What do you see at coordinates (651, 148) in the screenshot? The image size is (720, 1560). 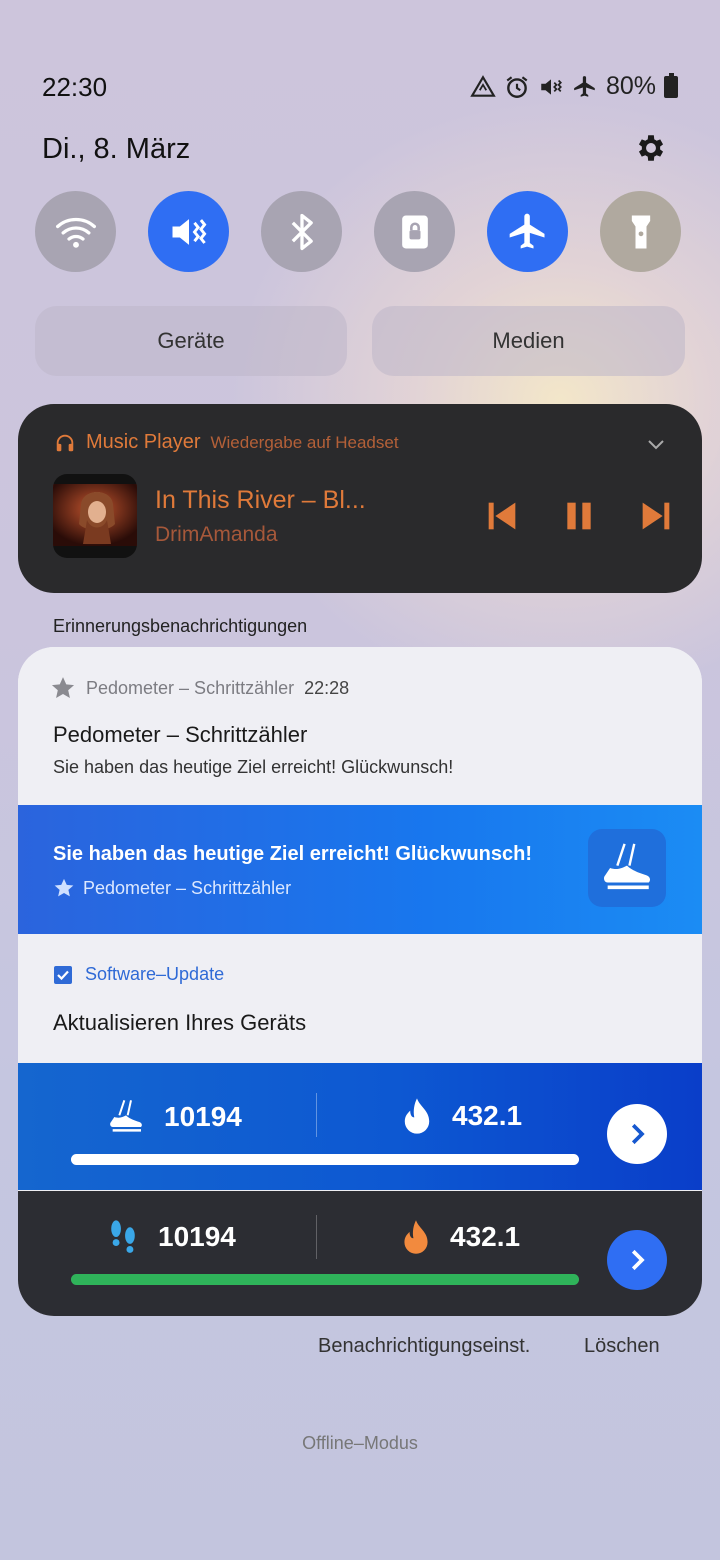 I see `settings-gear-icon` at bounding box center [651, 148].